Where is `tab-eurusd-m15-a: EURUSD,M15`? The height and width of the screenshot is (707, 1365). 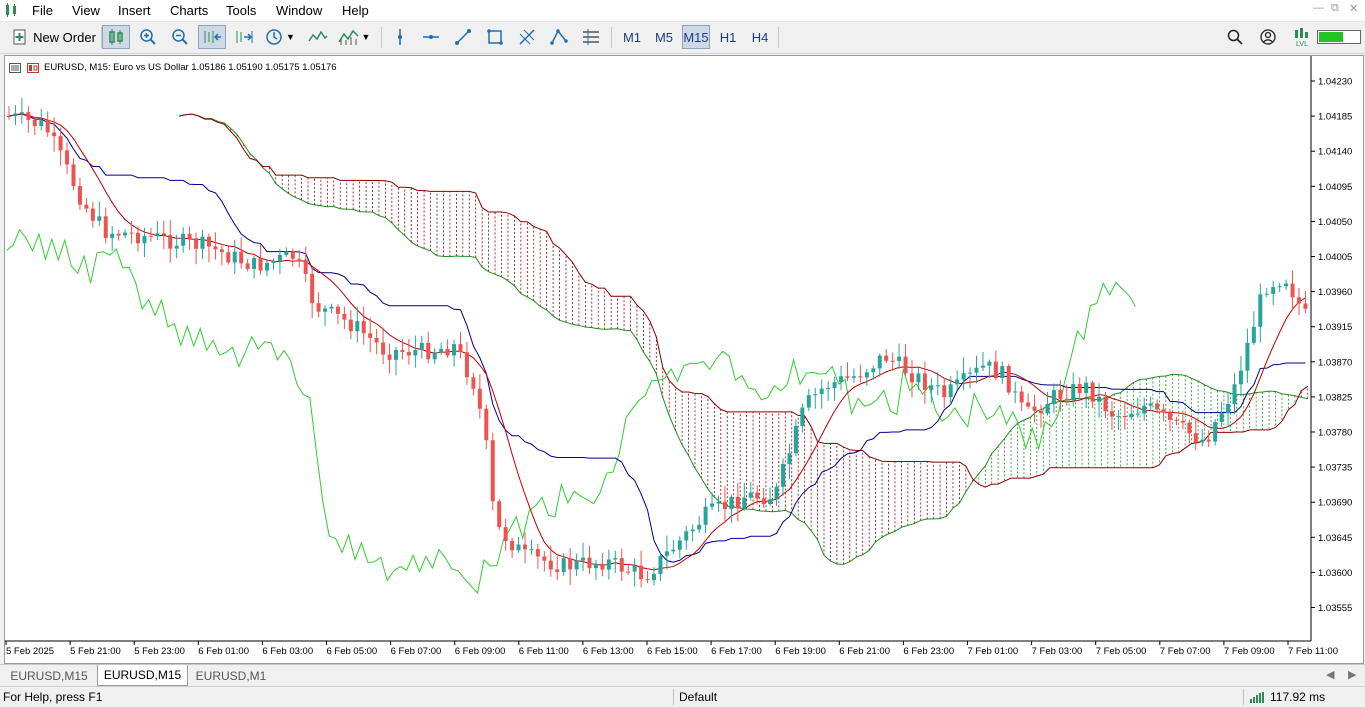 tab-eurusd-m15-a: EURUSD,M15 is located at coordinates (49, 675).